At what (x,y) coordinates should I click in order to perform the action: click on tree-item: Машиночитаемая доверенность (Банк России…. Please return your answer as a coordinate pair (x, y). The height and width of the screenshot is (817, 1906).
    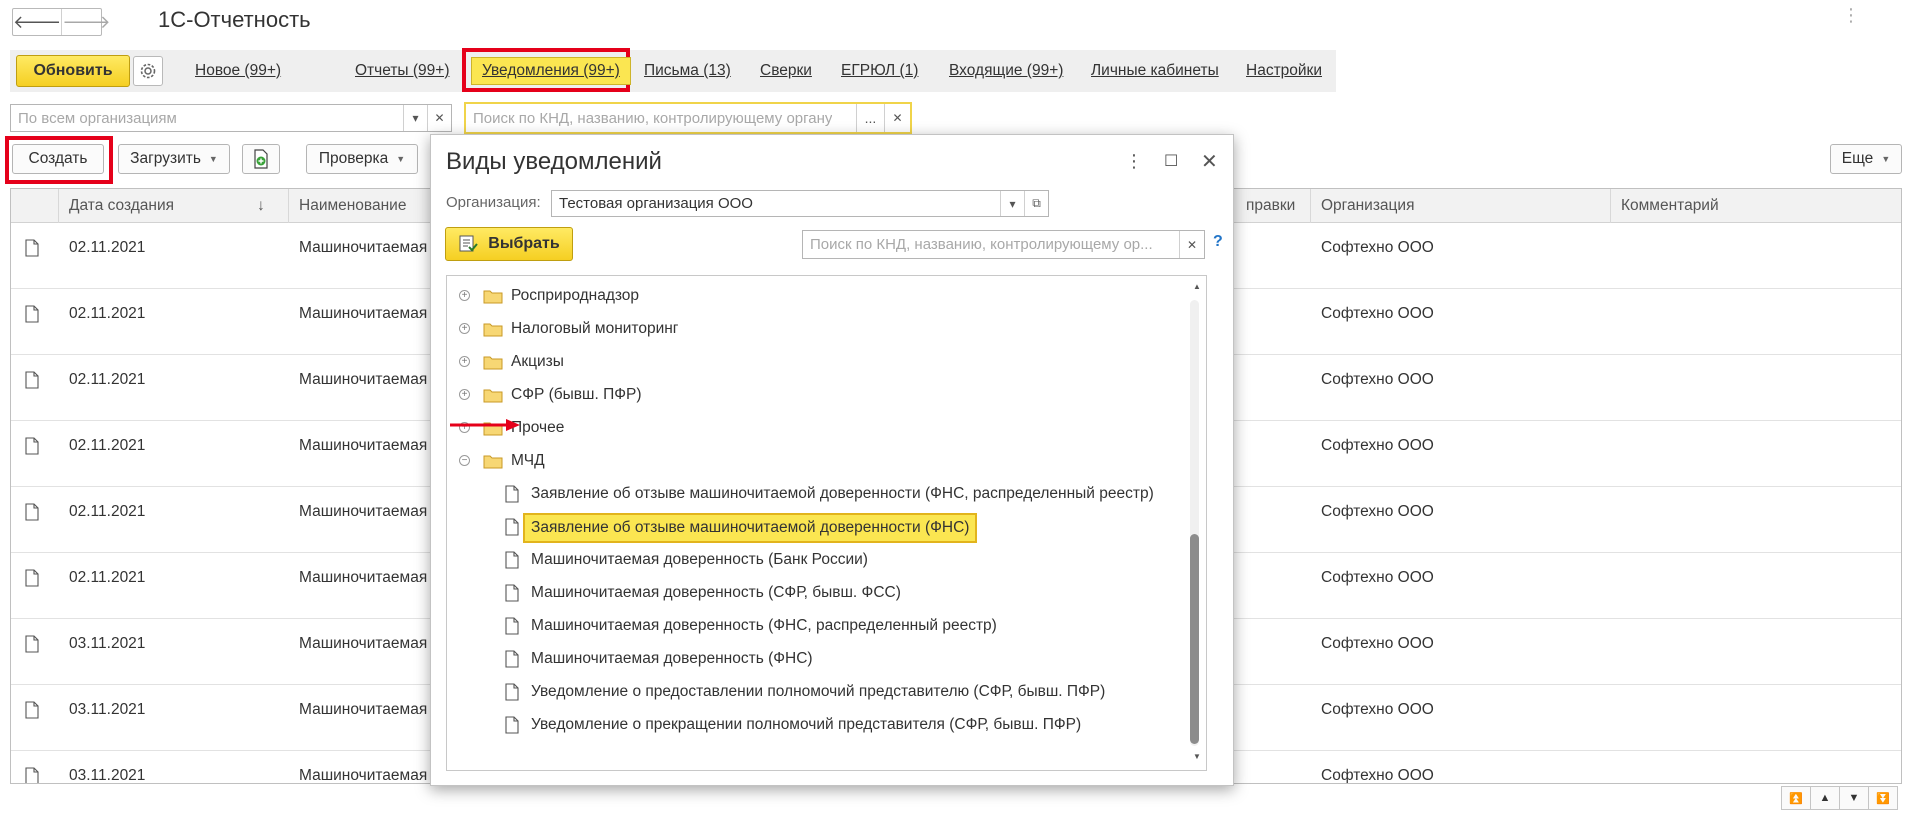
    Looking at the image, I should click on (826, 560).